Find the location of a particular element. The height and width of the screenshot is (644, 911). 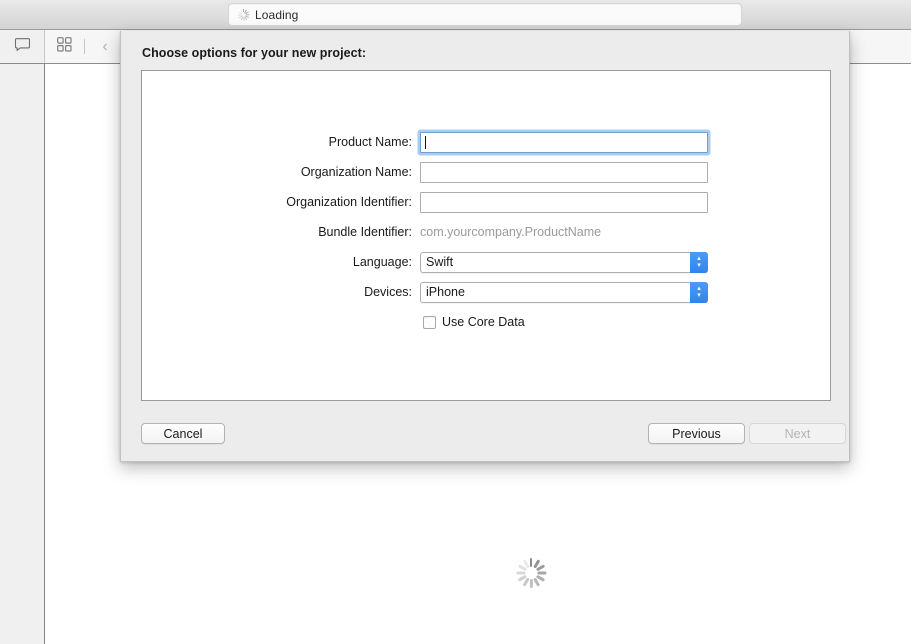

checkbox-box-icon is located at coordinates (429, 322).